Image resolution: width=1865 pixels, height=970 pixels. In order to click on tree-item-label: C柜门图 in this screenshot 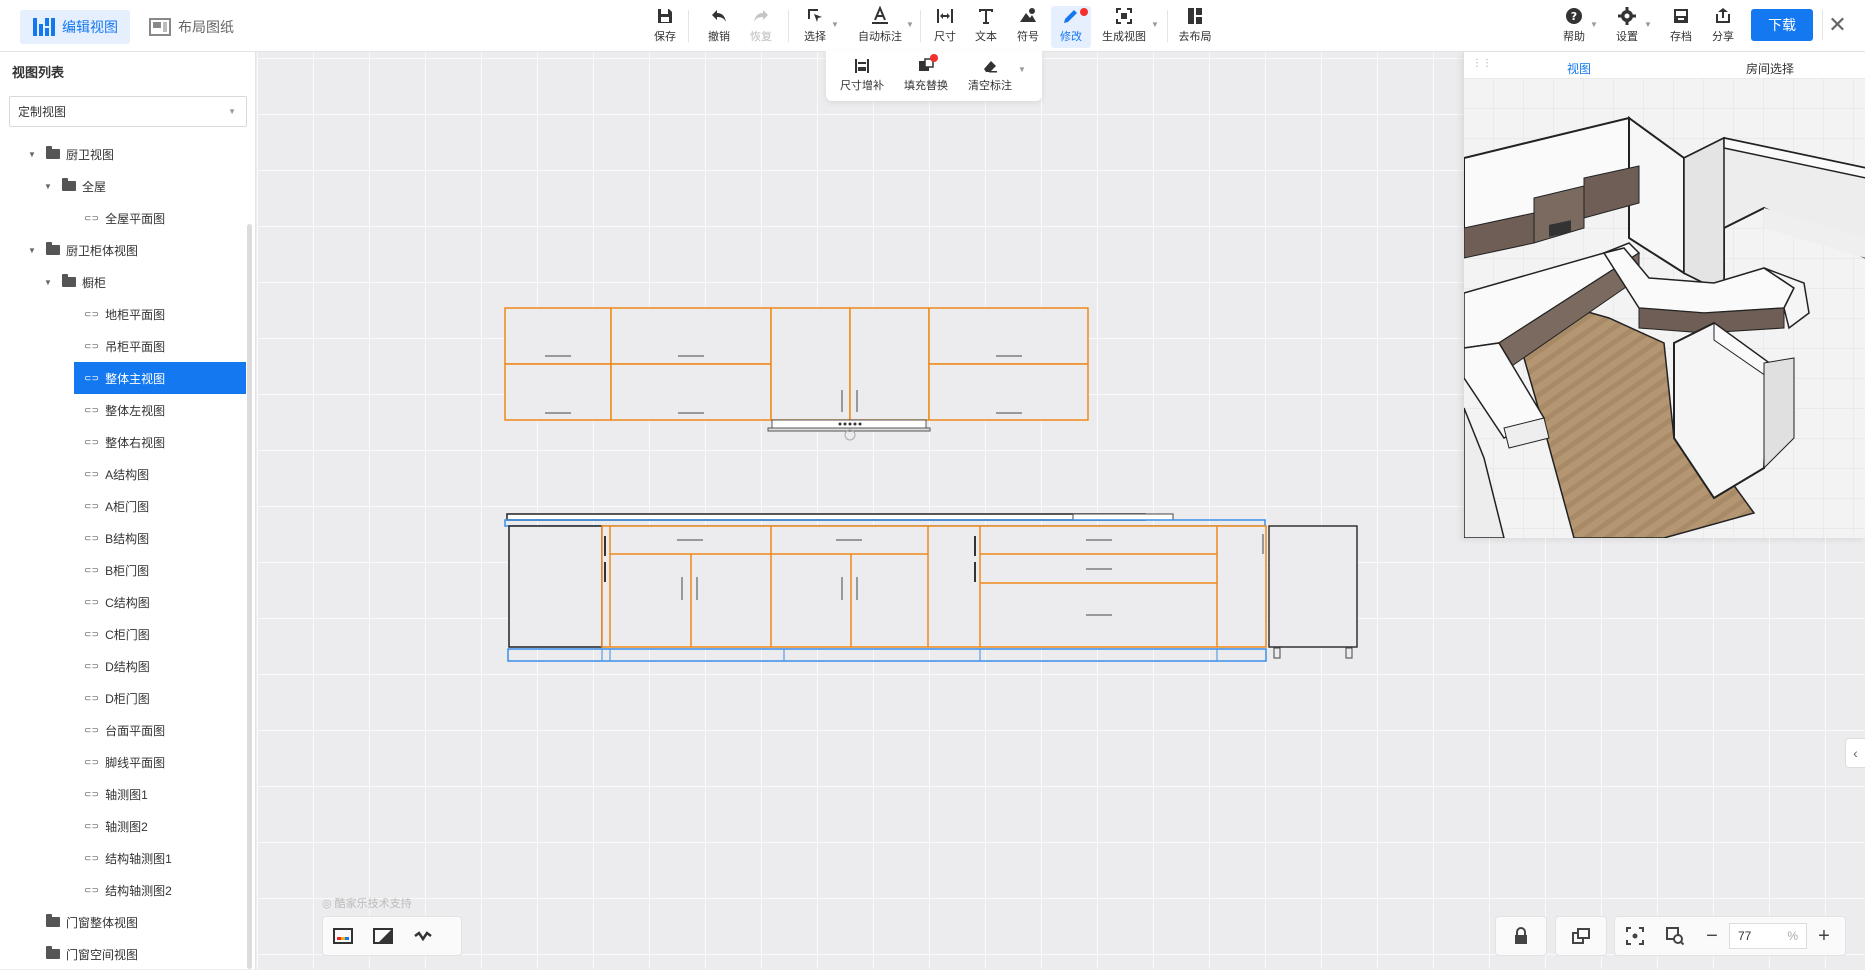, I will do `click(127, 634)`.